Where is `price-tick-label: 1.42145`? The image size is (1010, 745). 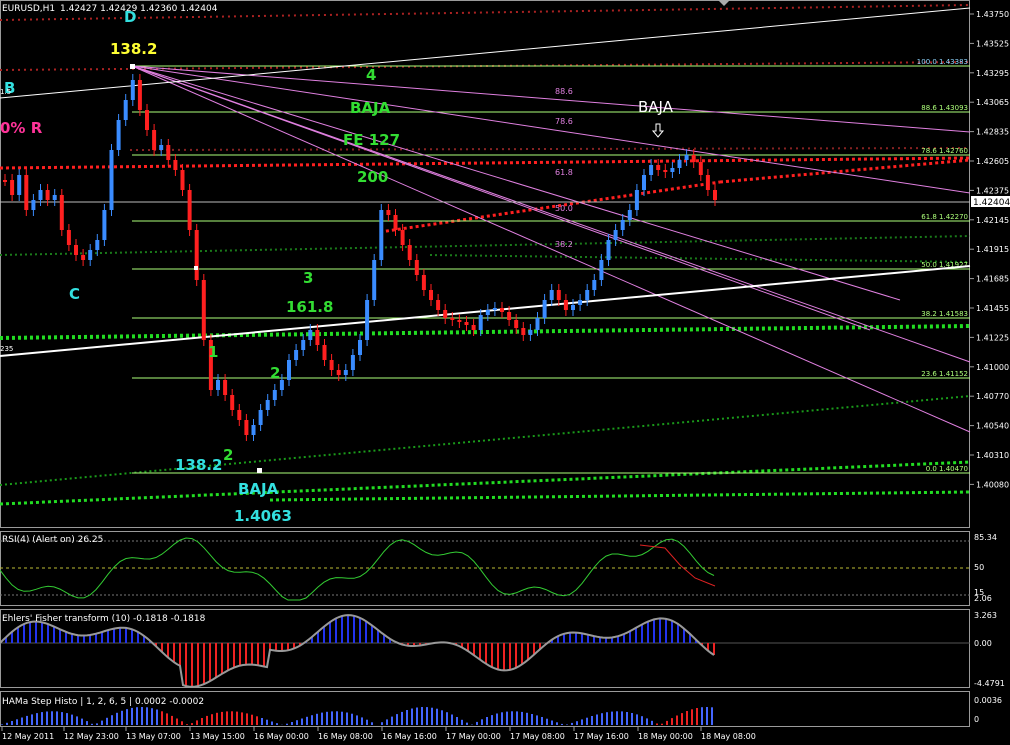 price-tick-label: 1.42145 is located at coordinates (992, 220).